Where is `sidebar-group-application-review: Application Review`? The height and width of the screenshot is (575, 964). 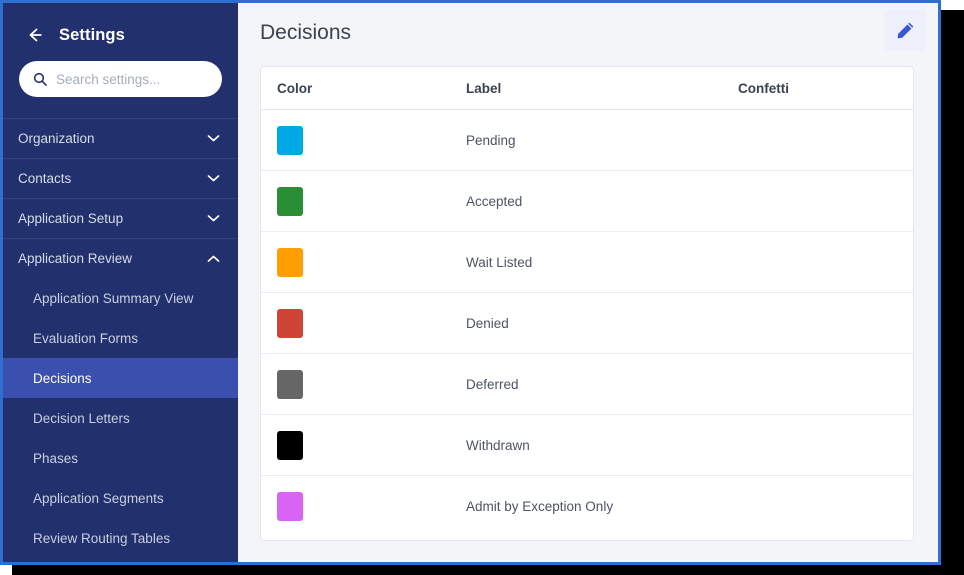 sidebar-group-application-review: Application Review is located at coordinates (120, 258).